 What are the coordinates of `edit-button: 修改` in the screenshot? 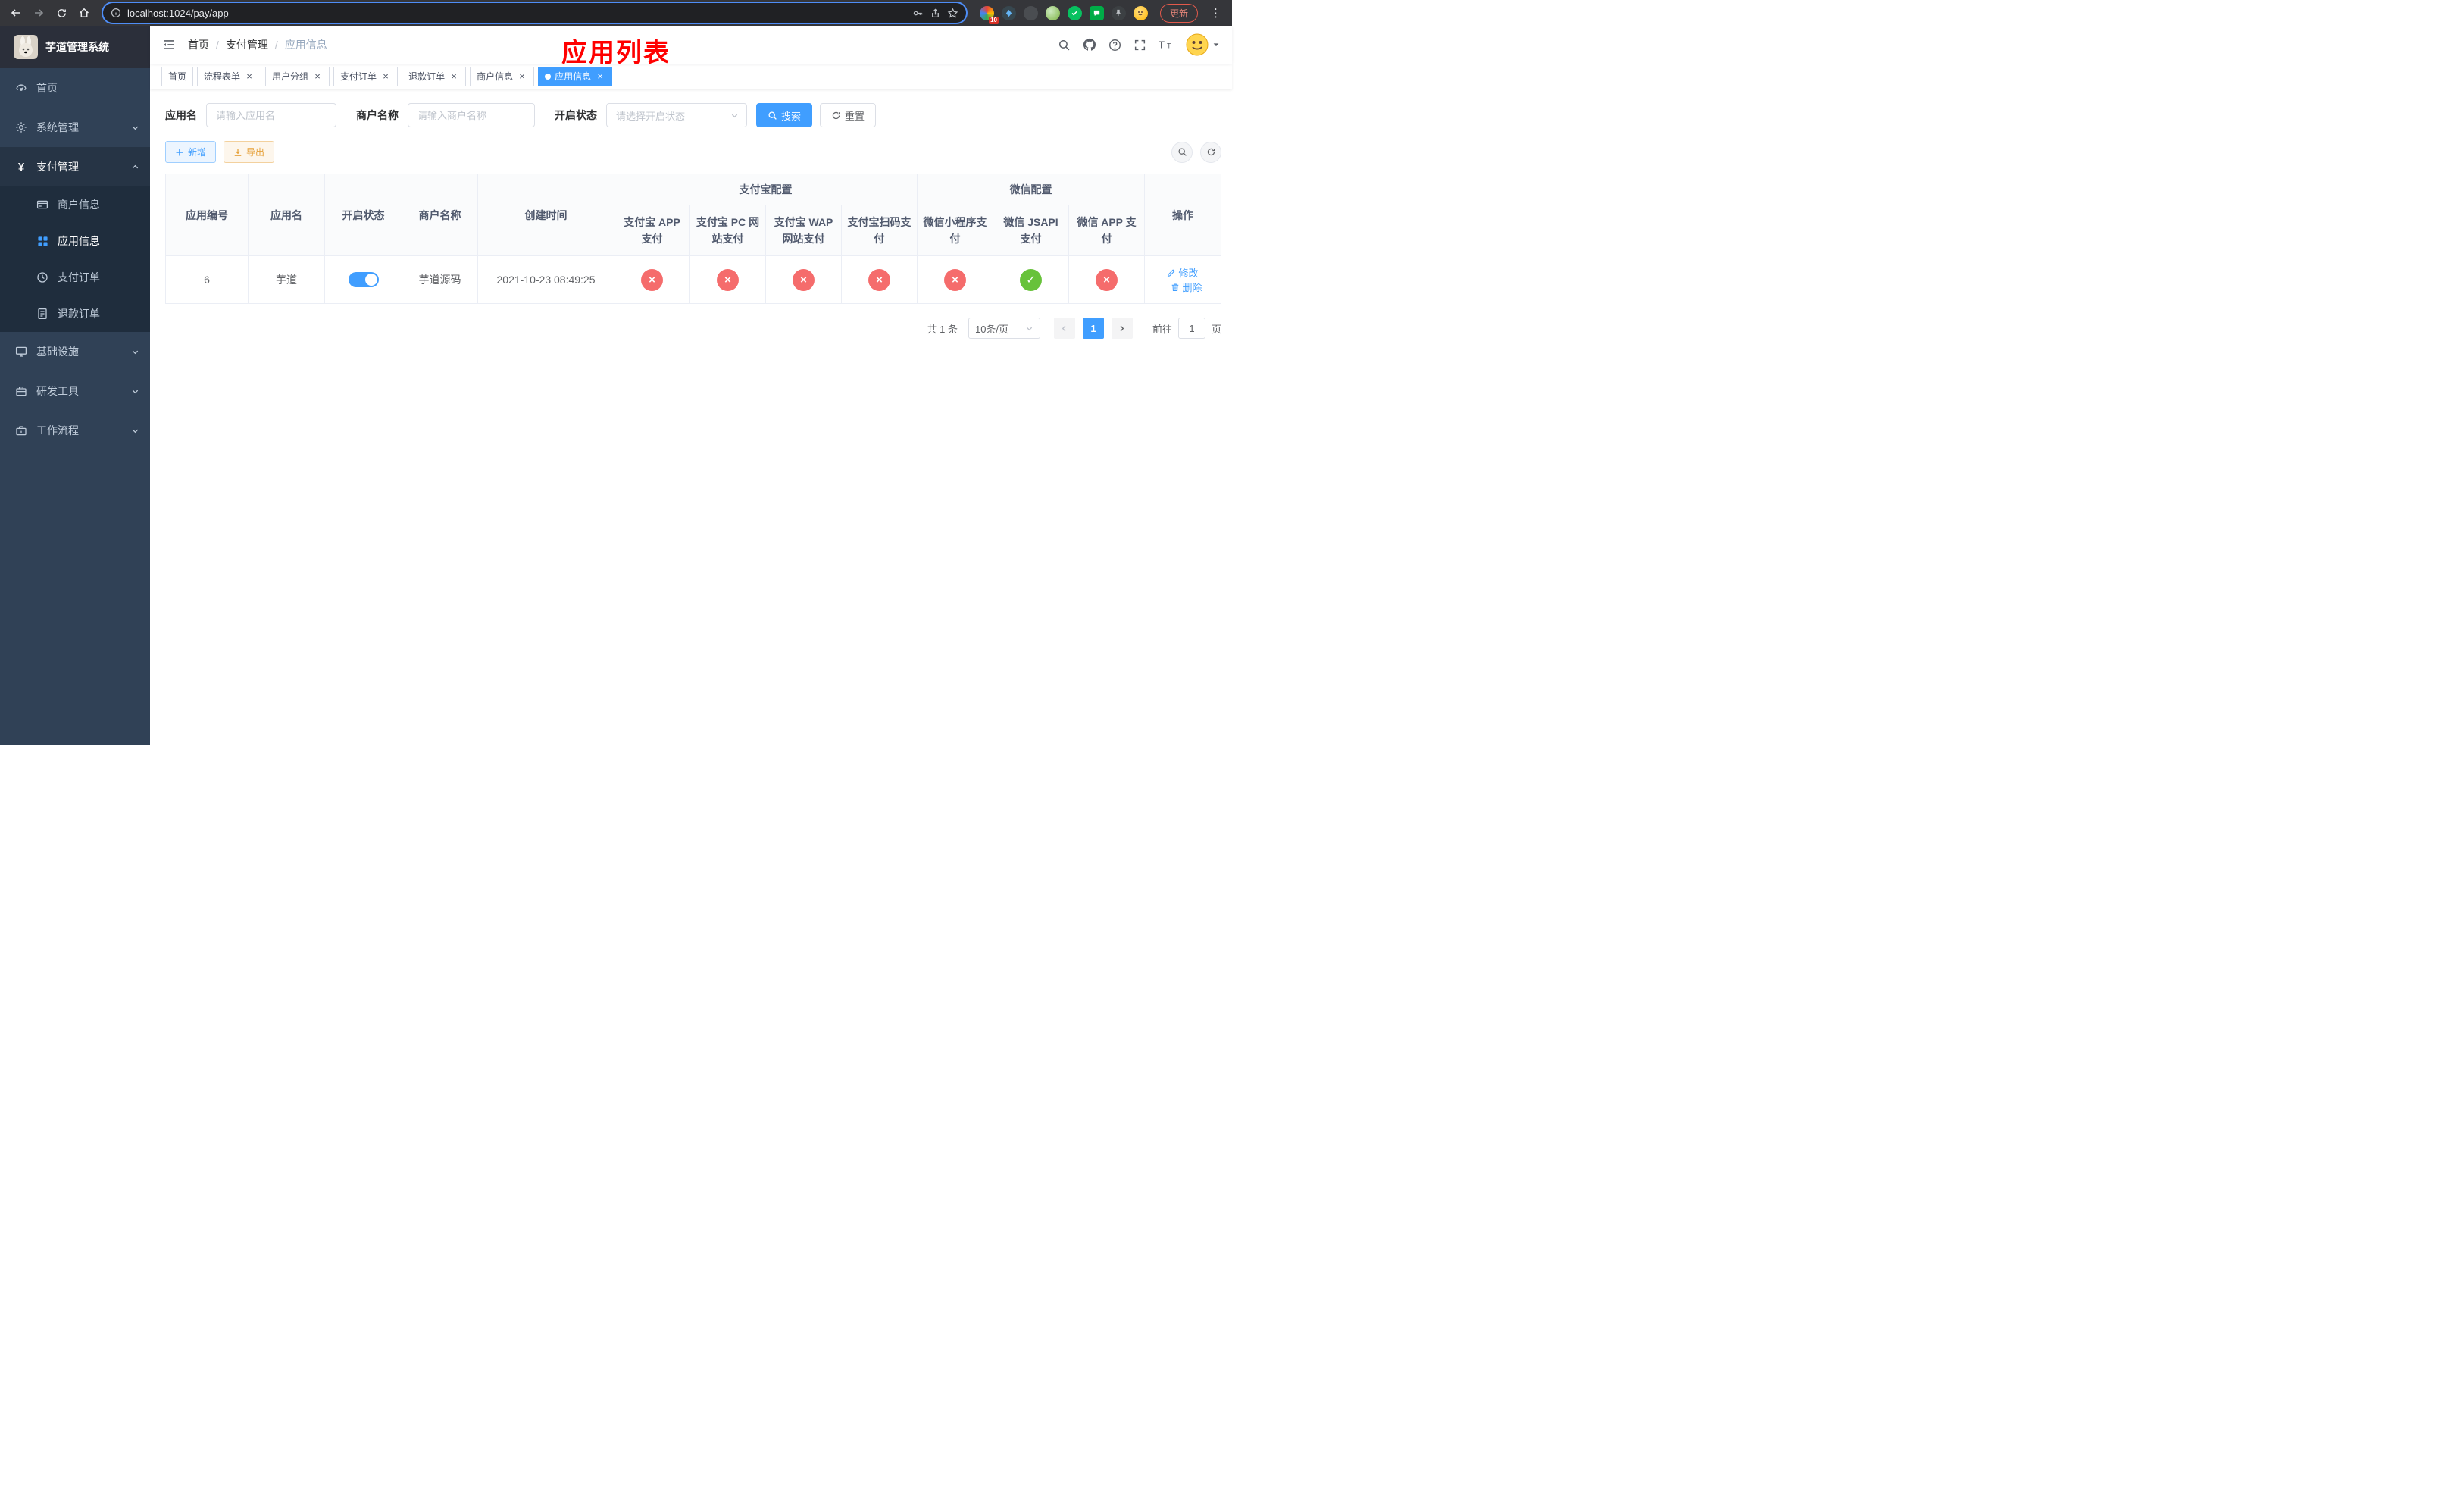 It's located at (1183, 272).